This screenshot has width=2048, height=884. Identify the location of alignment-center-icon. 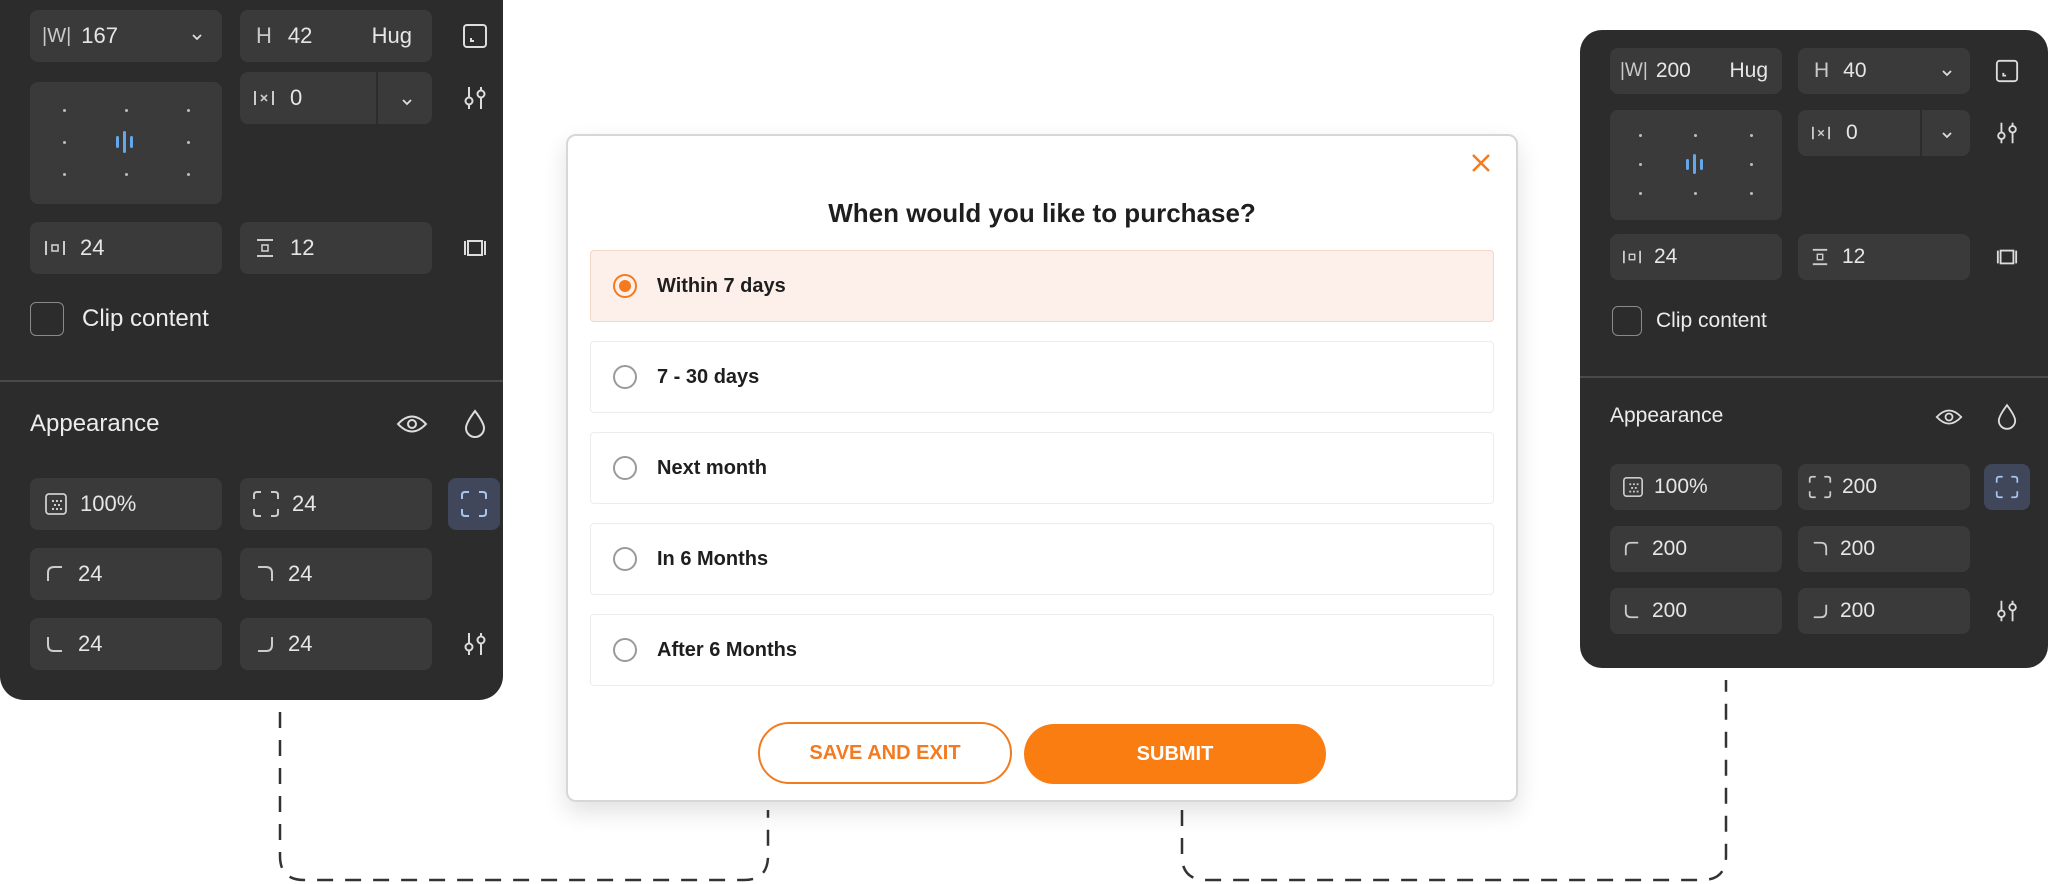
(124, 142).